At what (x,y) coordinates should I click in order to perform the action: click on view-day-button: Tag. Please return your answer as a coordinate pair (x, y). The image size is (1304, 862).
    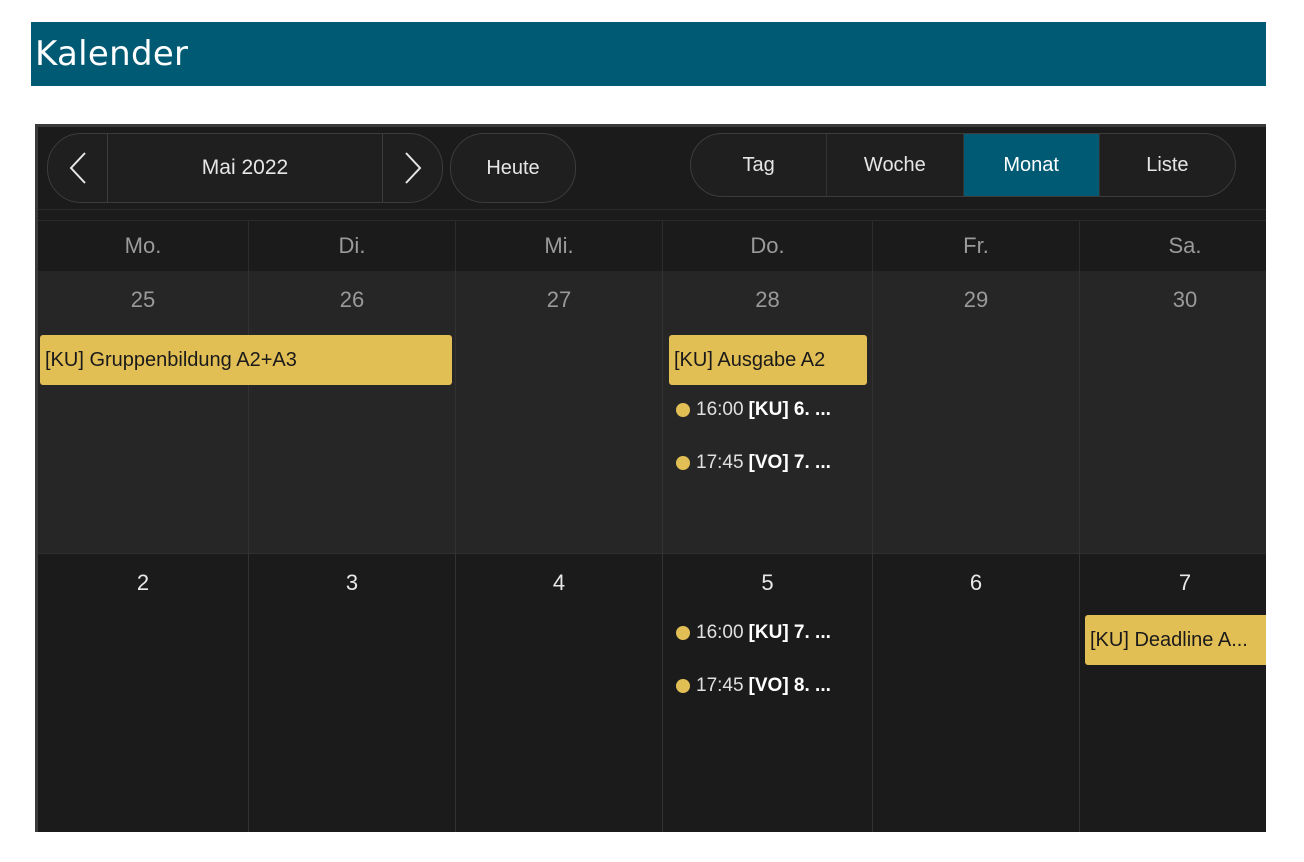
    Looking at the image, I should click on (759, 165).